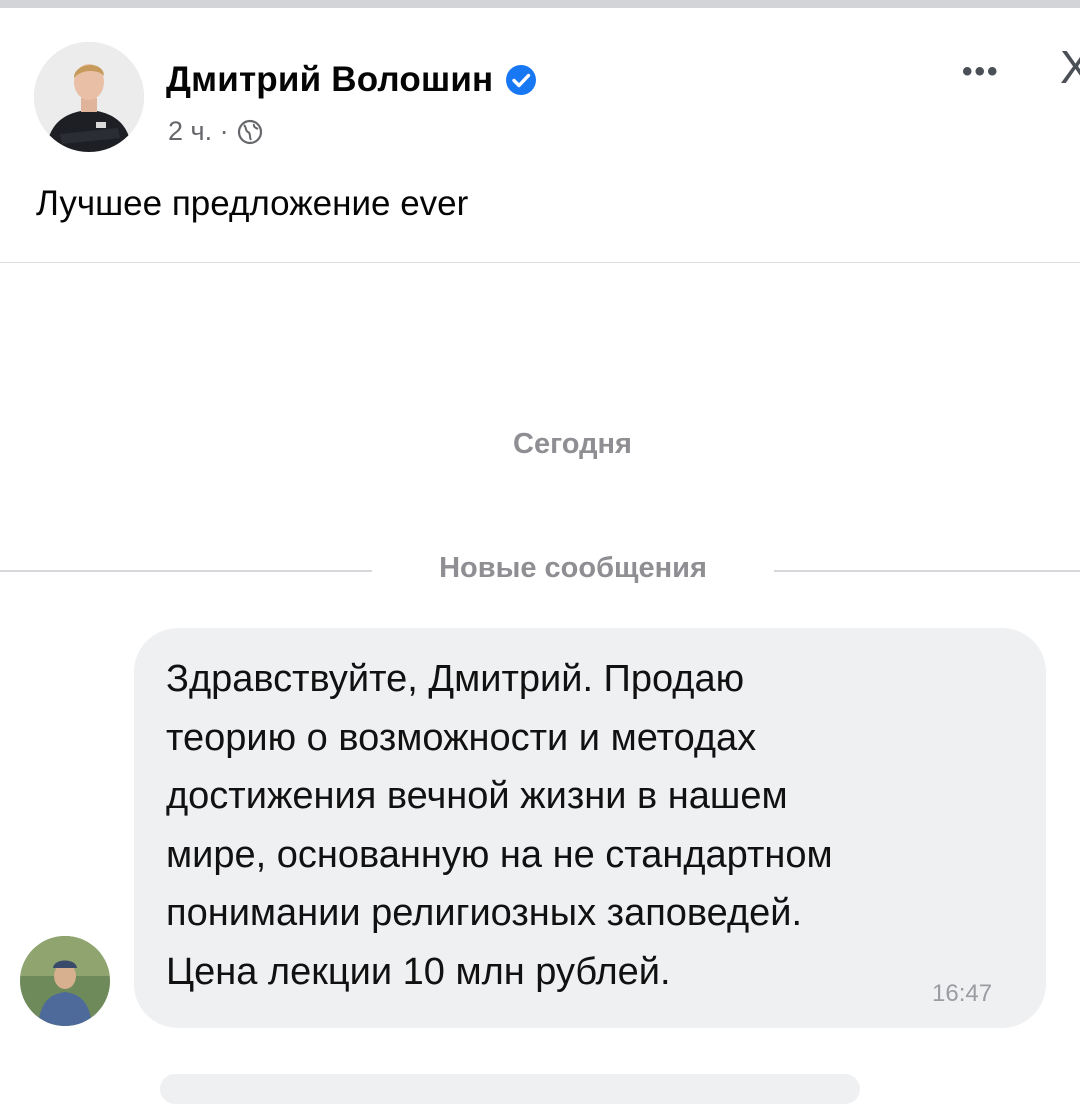 The image size is (1080, 1104). What do you see at coordinates (252, 203) in the screenshot?
I see `post-text: Лучшее предложение ever` at bounding box center [252, 203].